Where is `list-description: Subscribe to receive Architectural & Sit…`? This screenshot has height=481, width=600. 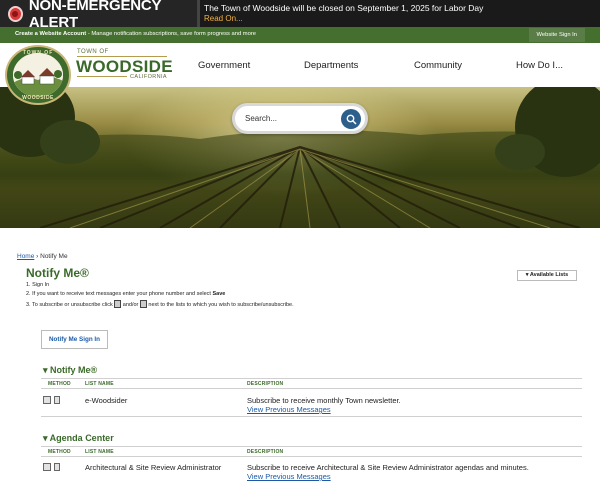 list-description: Subscribe to receive Architectural & Sit… is located at coordinates (388, 467).